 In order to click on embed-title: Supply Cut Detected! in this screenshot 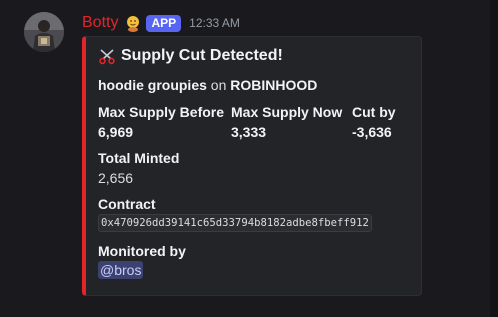, I will do `click(190, 56)`.